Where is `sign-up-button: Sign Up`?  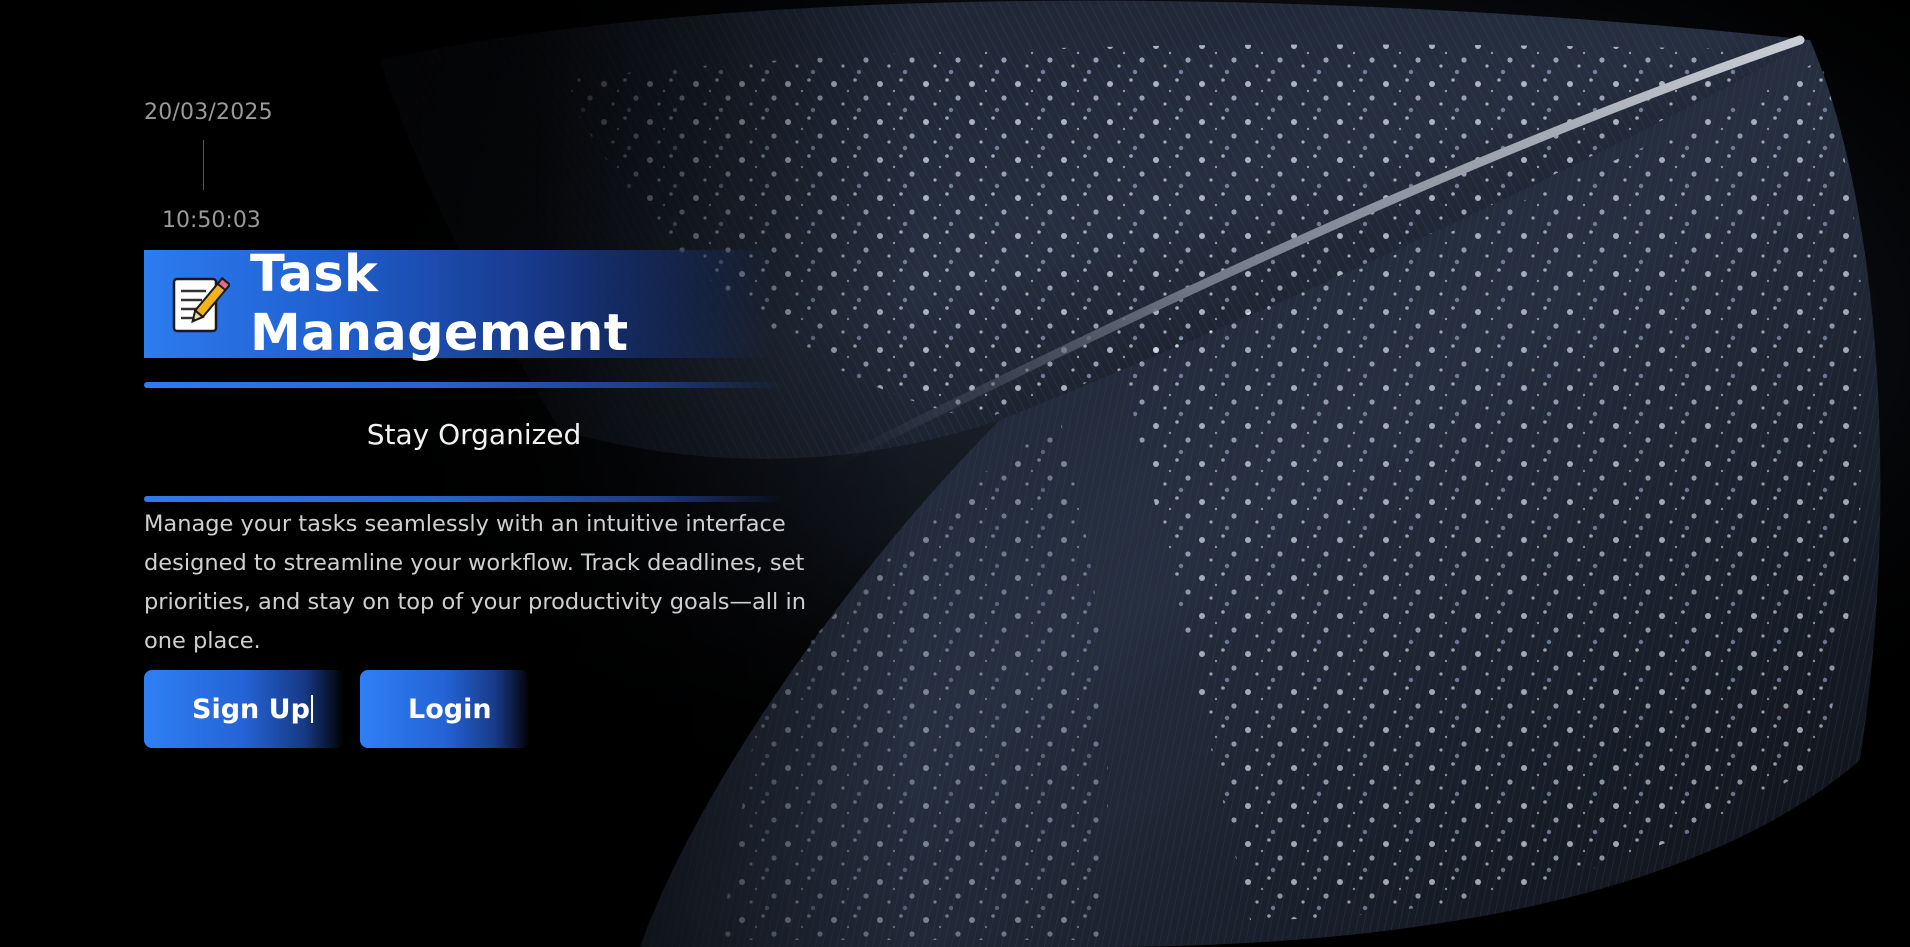
sign-up-button: Sign Up is located at coordinates (244, 709).